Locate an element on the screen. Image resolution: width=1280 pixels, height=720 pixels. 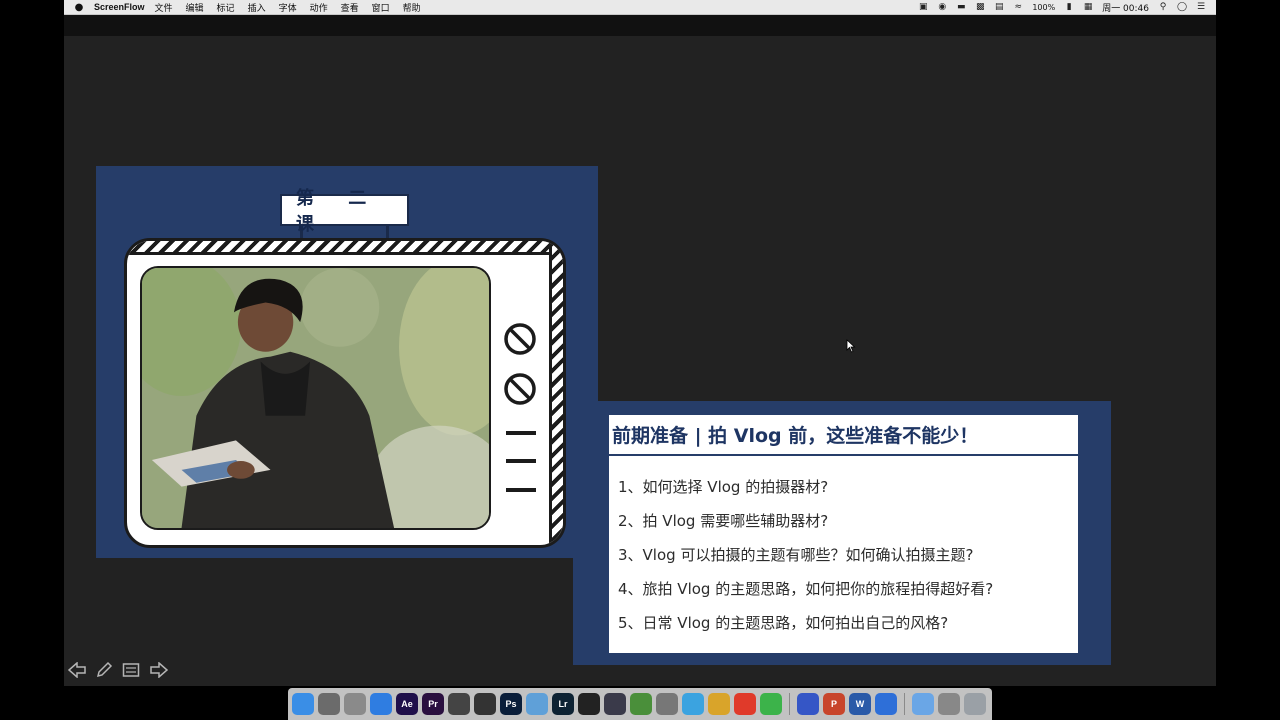
slides-icon is located at coordinates (131, 670).